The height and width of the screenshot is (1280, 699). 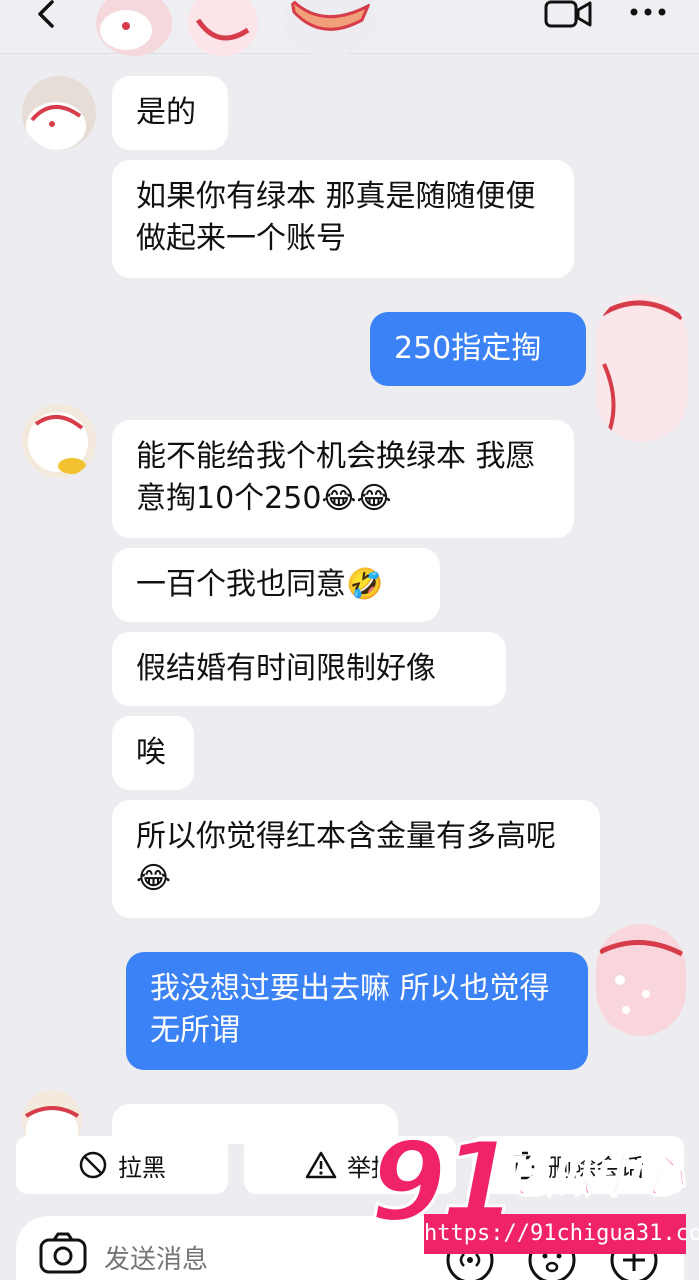 What do you see at coordinates (343, 219) in the screenshot?
I see `message-bubble-incoming: 如果你有绿本 那真是随随便便做起来一个账号` at bounding box center [343, 219].